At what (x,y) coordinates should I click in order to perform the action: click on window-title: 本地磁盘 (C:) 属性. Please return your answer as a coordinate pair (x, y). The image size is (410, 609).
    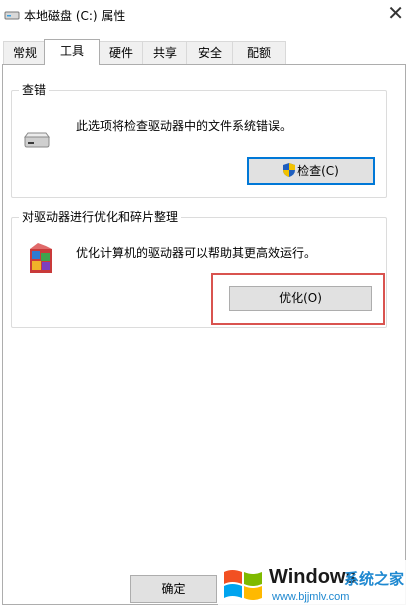
    Looking at the image, I should click on (75, 16).